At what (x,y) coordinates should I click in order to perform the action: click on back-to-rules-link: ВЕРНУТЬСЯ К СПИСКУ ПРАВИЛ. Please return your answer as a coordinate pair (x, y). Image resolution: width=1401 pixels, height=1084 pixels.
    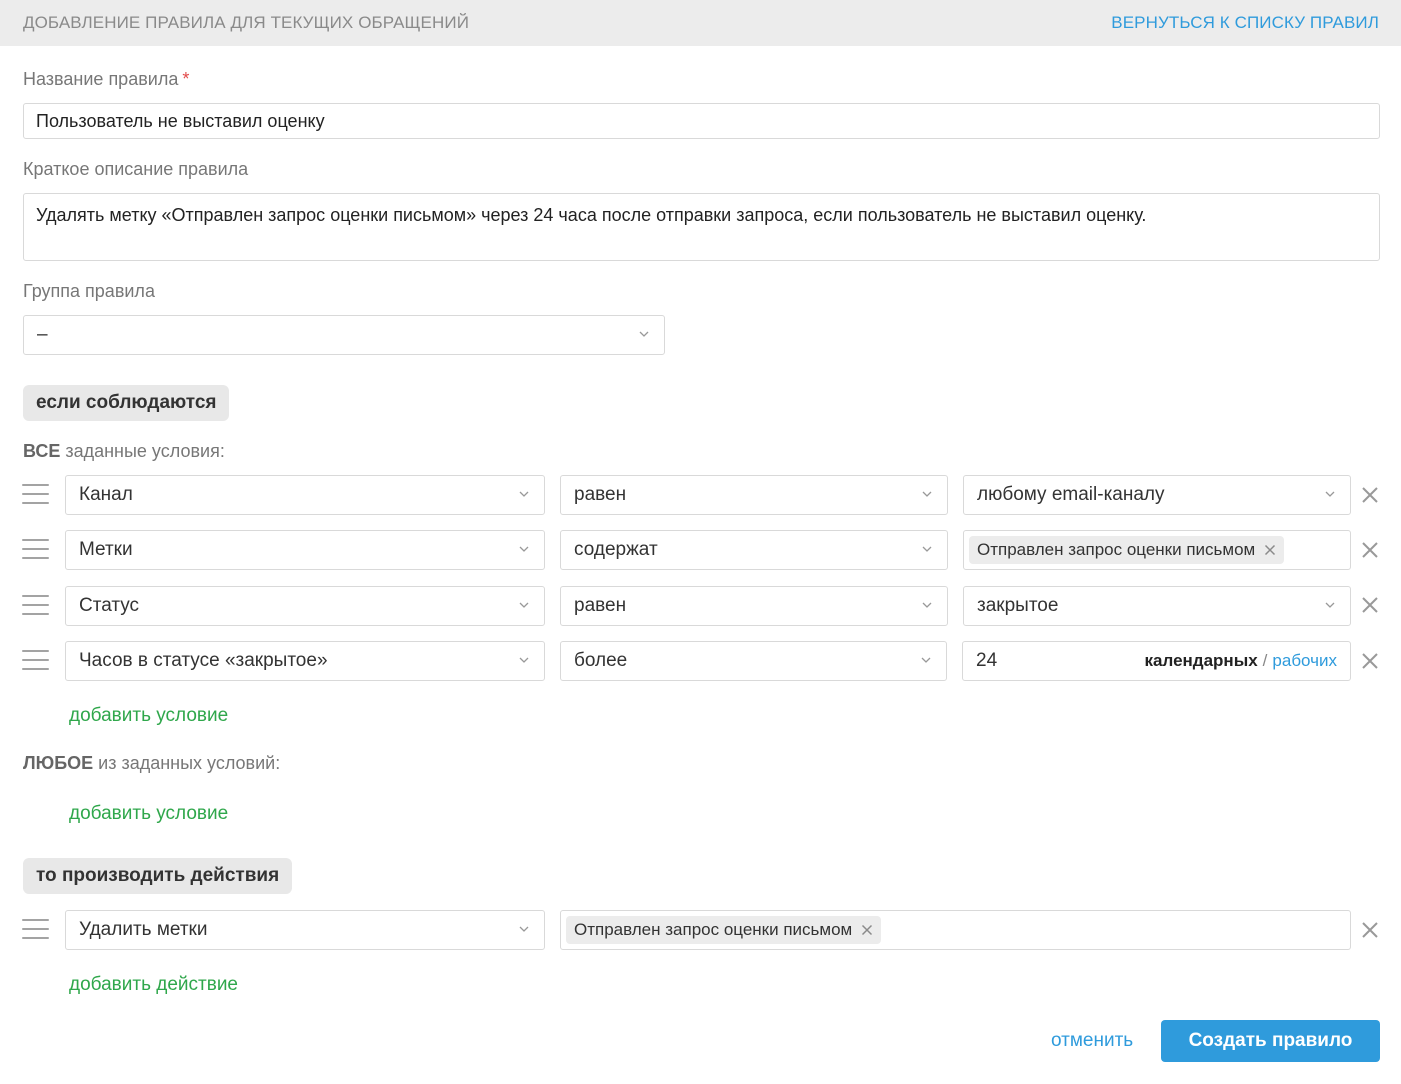
    Looking at the image, I should click on (1245, 23).